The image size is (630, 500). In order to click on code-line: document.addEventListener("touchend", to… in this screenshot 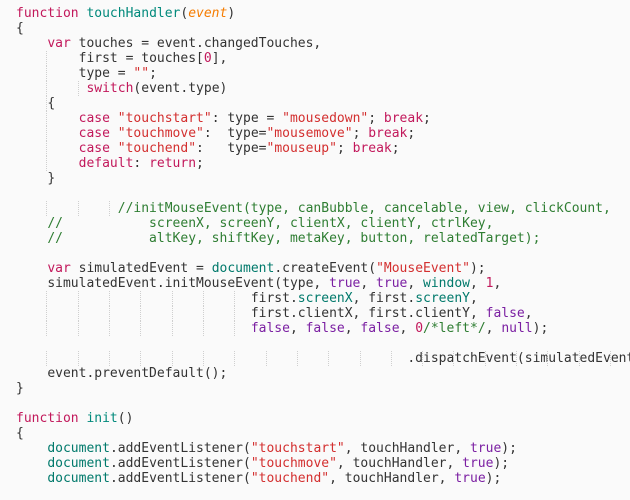, I will do `click(323, 478)`.